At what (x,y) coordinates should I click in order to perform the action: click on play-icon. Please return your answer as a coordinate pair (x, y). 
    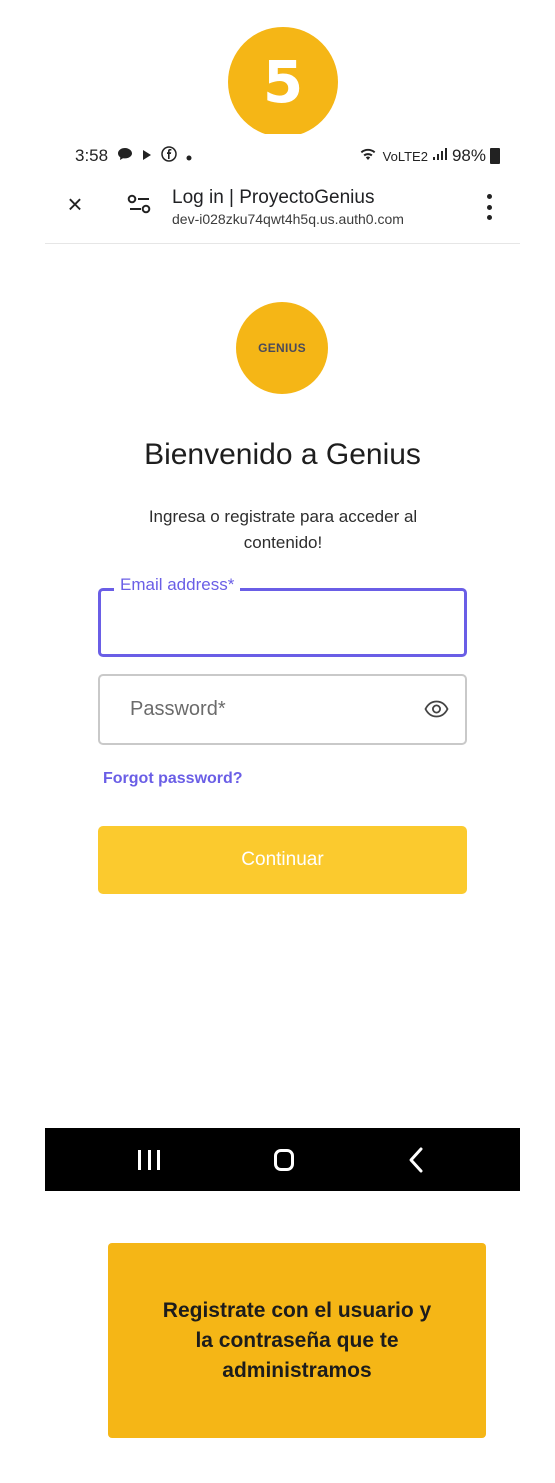
    Looking at the image, I should click on (147, 156).